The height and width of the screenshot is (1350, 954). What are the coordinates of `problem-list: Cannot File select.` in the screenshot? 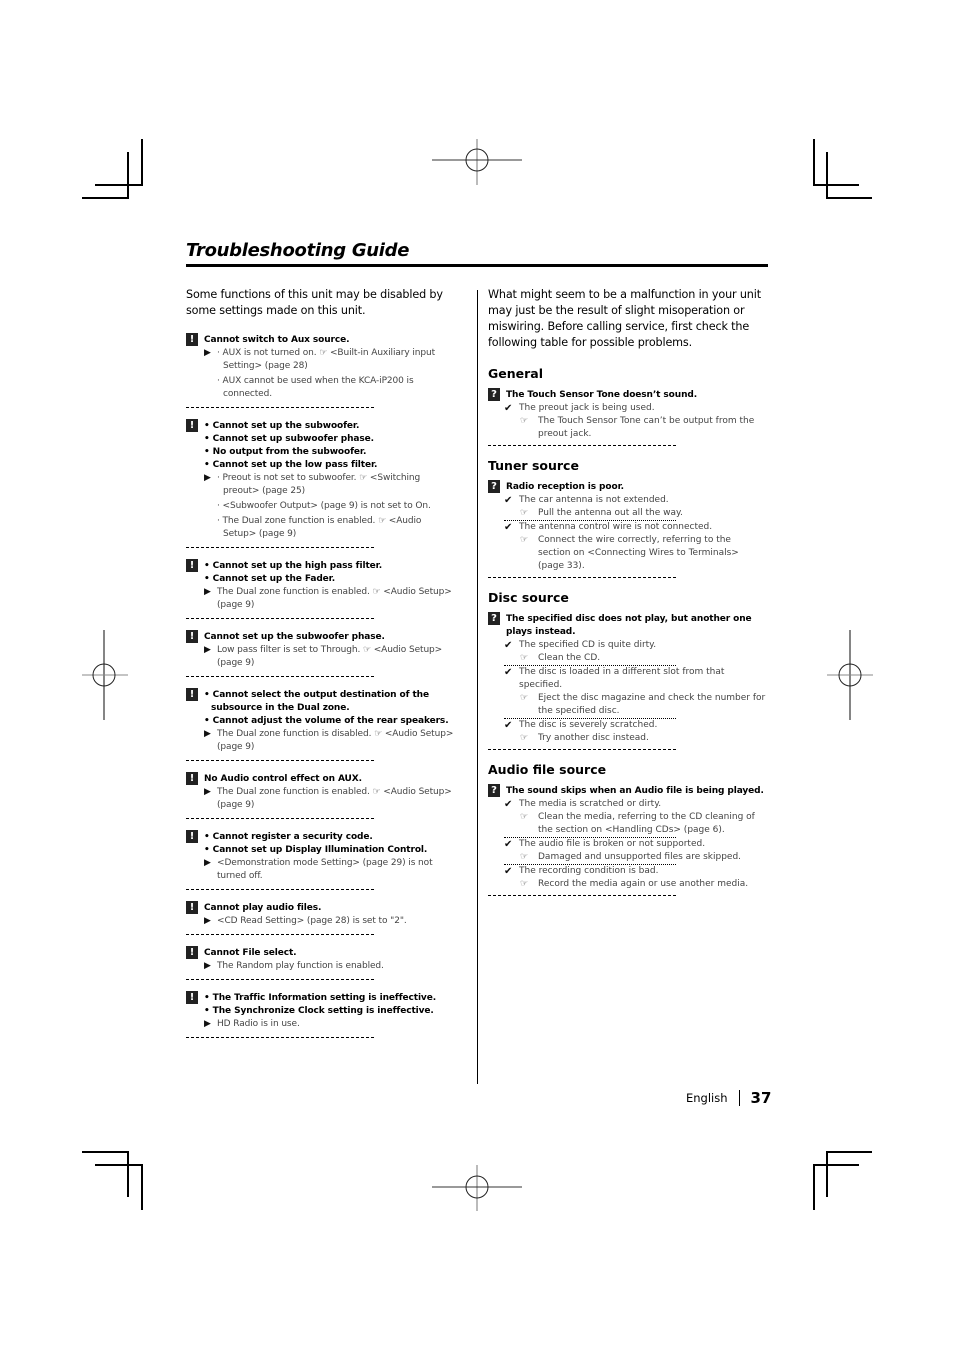 It's located at (250, 953).